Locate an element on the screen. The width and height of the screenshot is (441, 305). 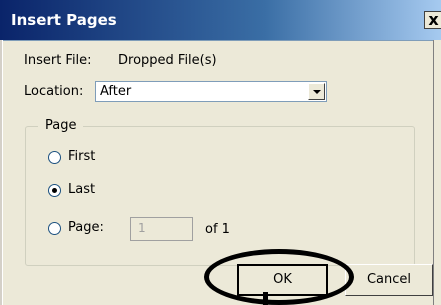
radio-page-label: Page: is located at coordinates (86, 227).